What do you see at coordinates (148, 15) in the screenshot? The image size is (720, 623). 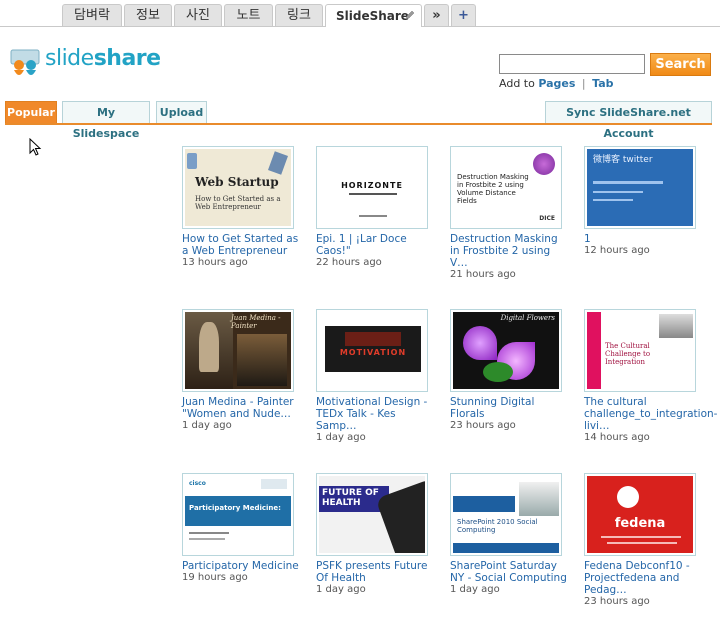 I see `tab-info: 정보` at bounding box center [148, 15].